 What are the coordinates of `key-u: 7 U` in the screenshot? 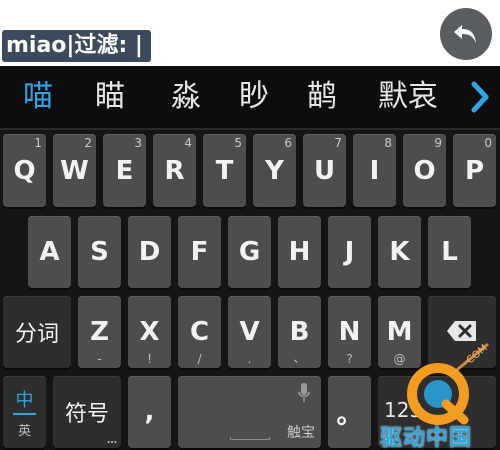 It's located at (324, 170).